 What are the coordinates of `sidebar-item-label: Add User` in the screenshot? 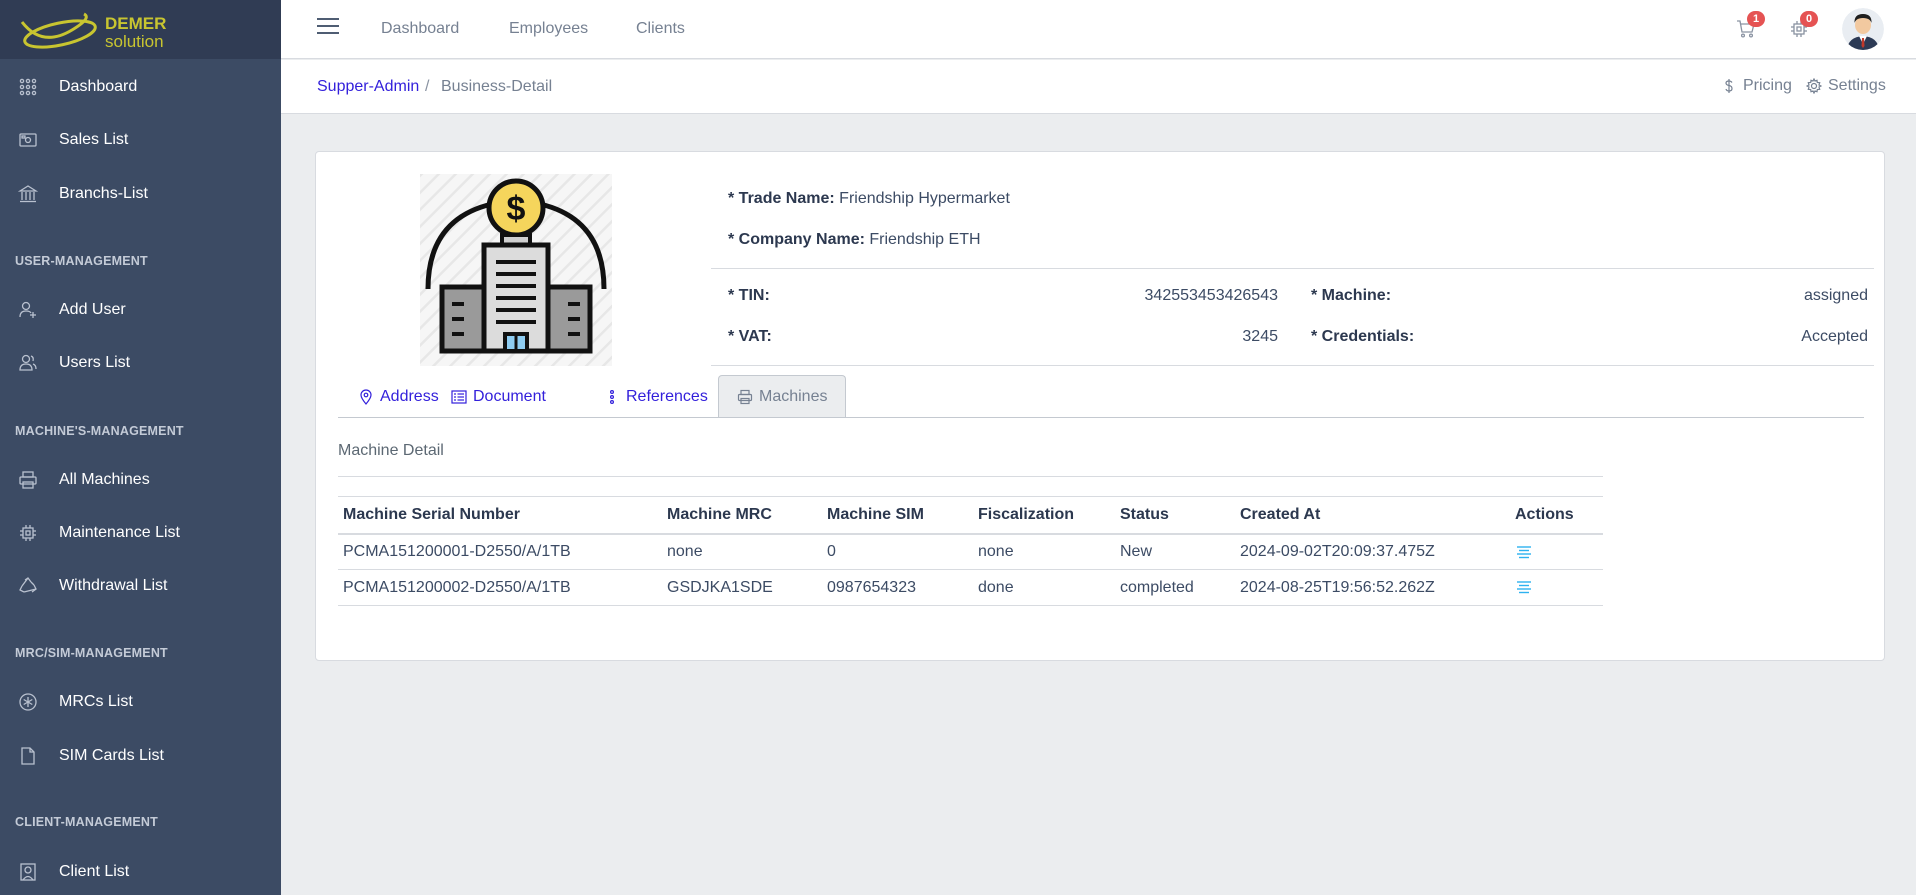 It's located at (92, 309).